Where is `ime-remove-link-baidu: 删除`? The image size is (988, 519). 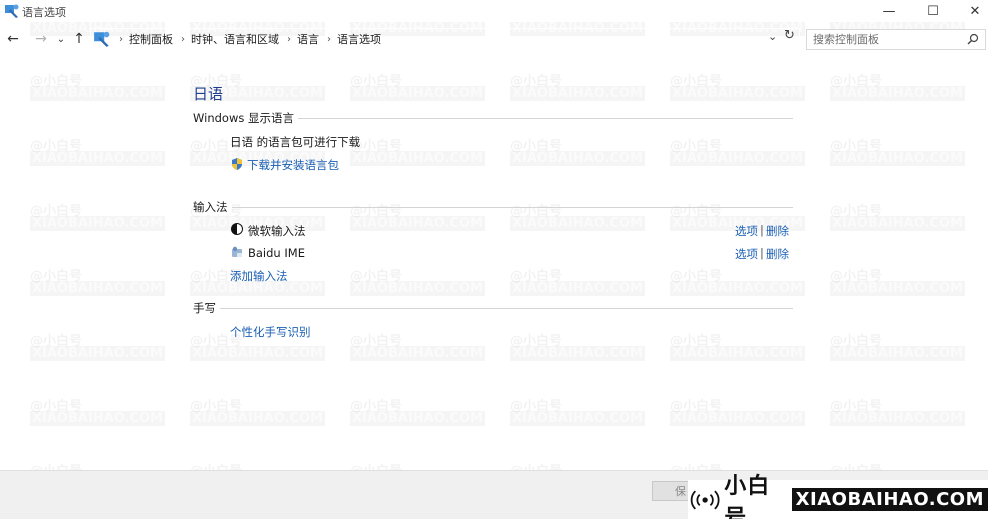
ime-remove-link-baidu: 删除 is located at coordinates (777, 254).